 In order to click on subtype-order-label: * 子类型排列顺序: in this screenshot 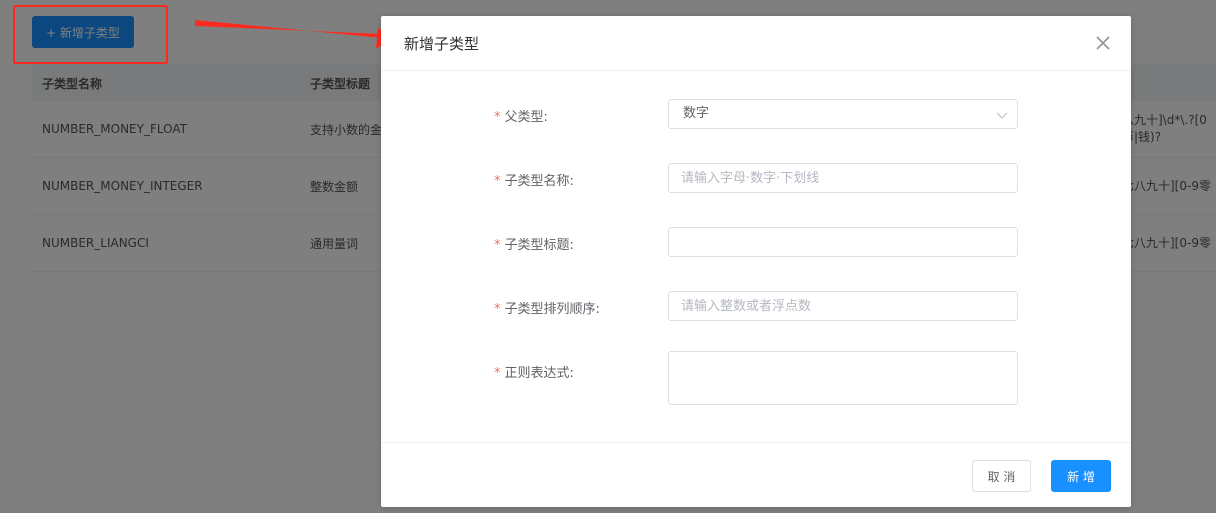, I will do `click(547, 307)`.